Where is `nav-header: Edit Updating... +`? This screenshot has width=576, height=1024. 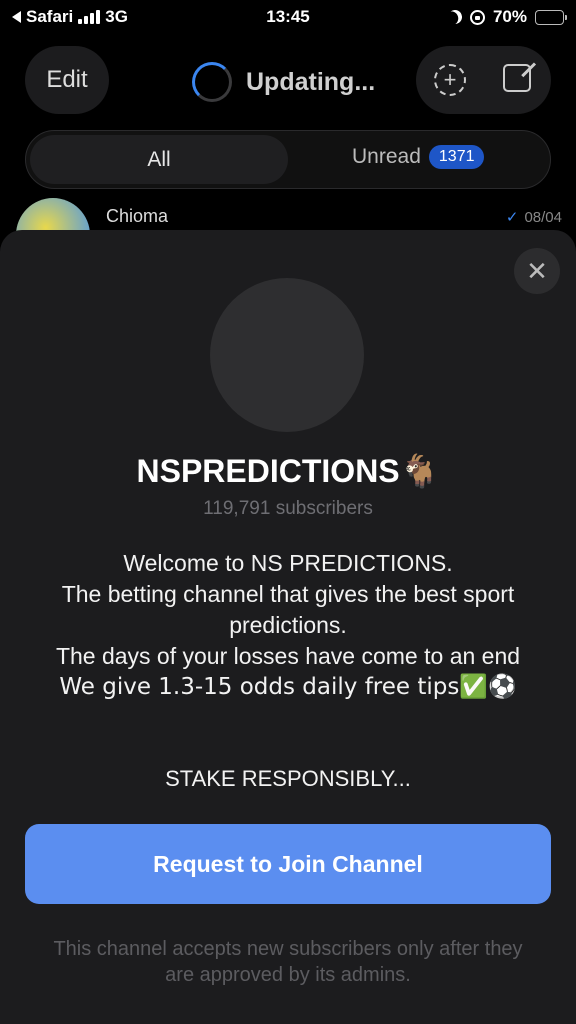
nav-header: Edit Updating... + is located at coordinates (288, 80).